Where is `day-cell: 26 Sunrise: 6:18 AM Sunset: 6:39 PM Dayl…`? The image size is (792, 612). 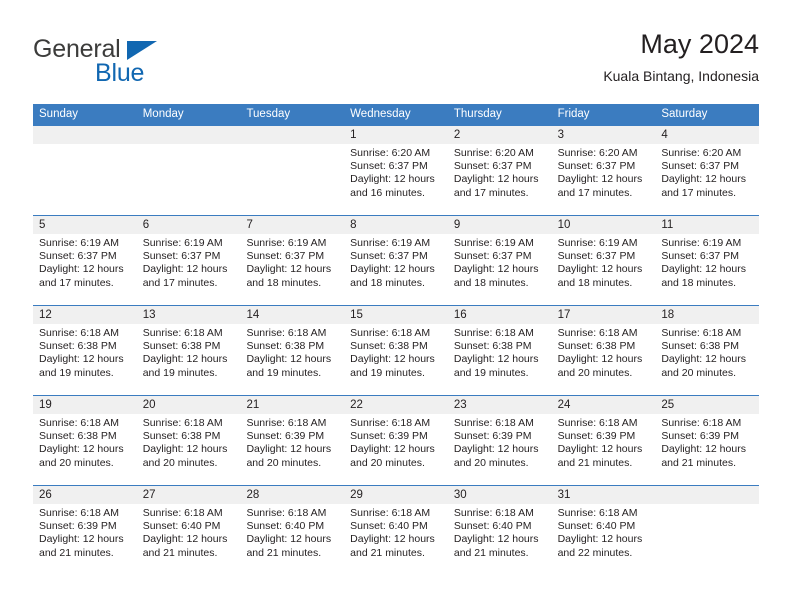 day-cell: 26 Sunrise: 6:18 AM Sunset: 6:39 PM Dayl… is located at coordinates (85, 530).